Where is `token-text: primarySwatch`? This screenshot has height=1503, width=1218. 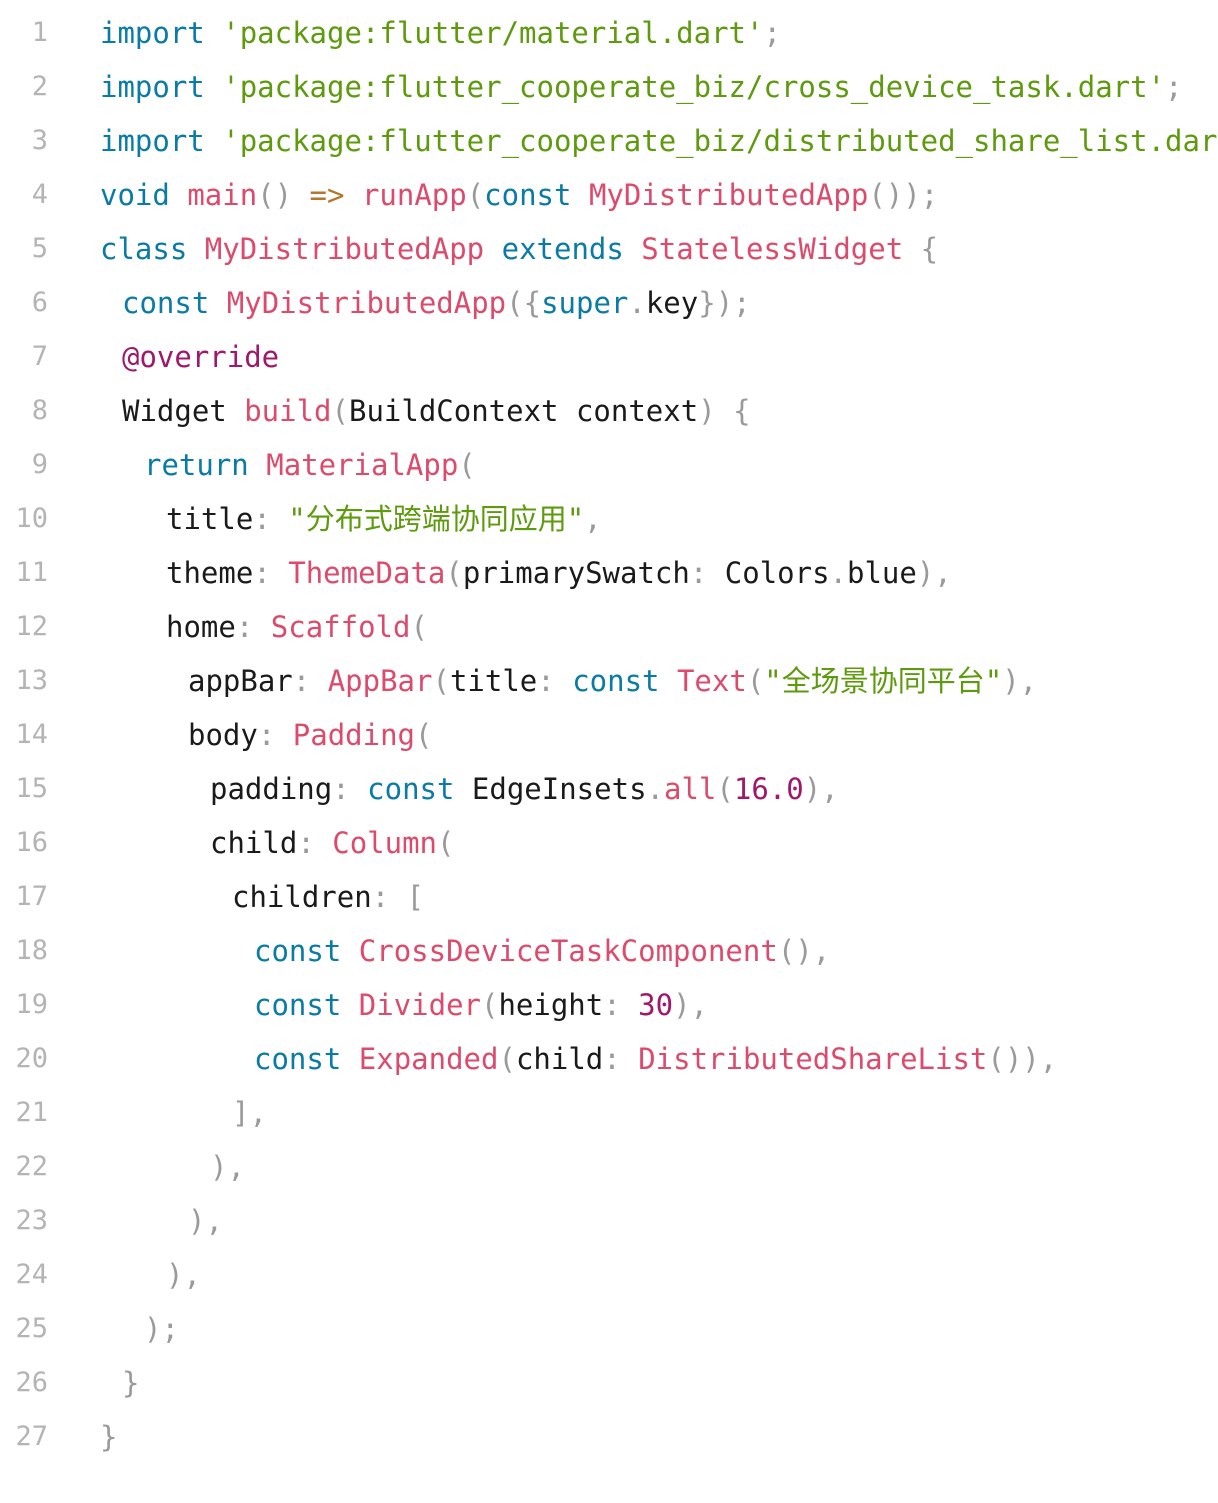
token-text: primarySwatch is located at coordinates (576, 573).